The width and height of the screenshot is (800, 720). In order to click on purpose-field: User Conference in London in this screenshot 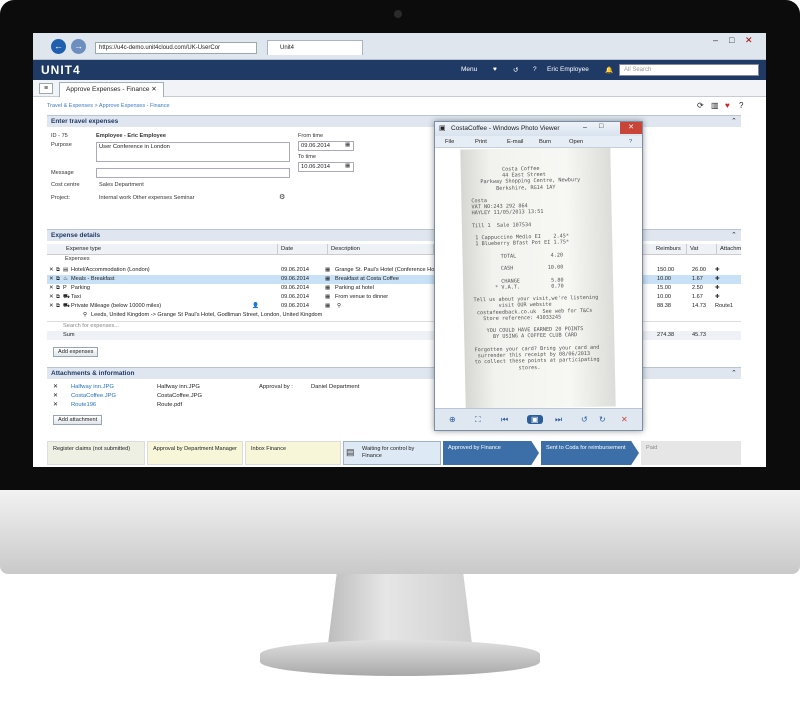, I will do `click(193, 152)`.